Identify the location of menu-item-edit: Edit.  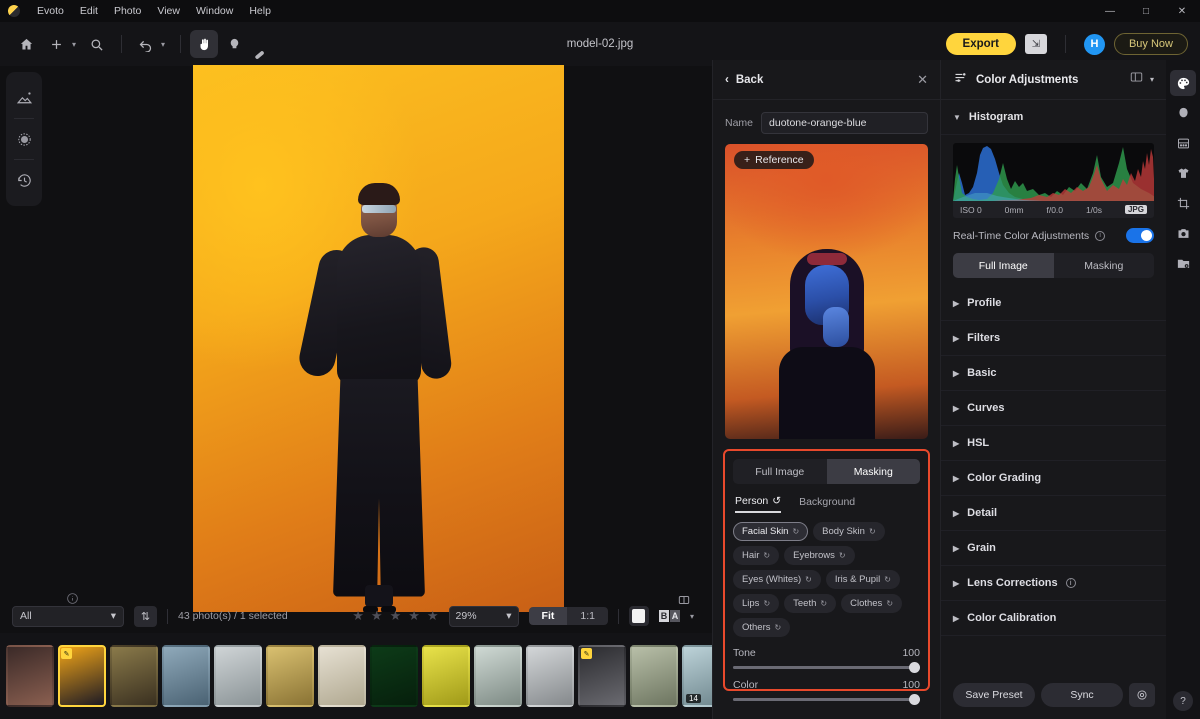
(89, 11).